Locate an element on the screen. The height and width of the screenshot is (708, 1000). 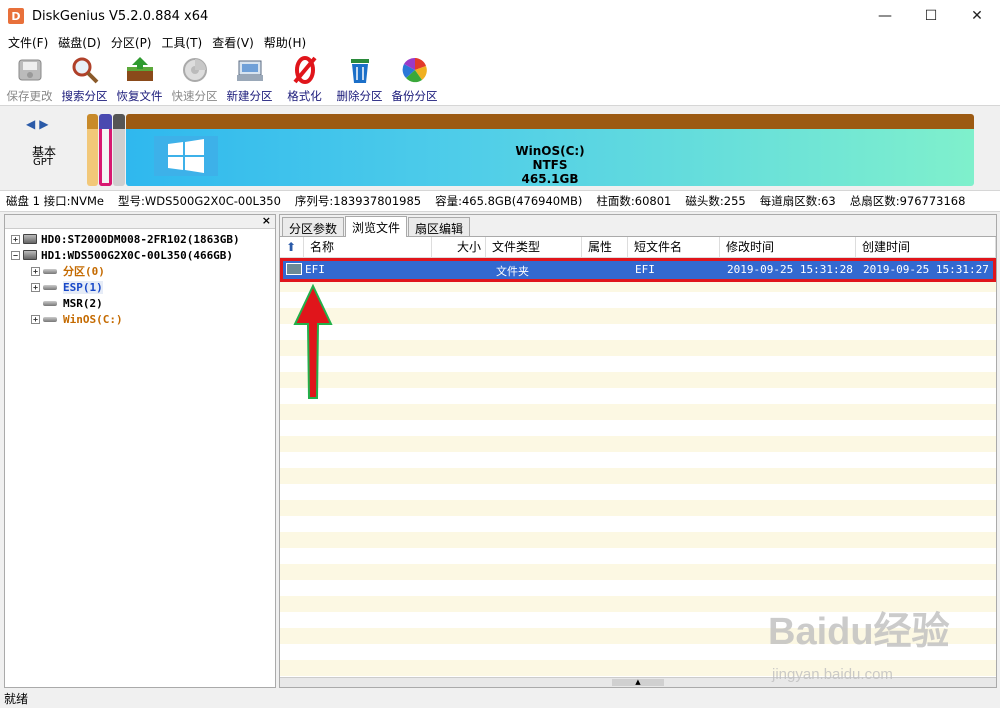
tab-bar: 分区参数 浏览文件 扇区编辑 is located at coordinates (638, 226).